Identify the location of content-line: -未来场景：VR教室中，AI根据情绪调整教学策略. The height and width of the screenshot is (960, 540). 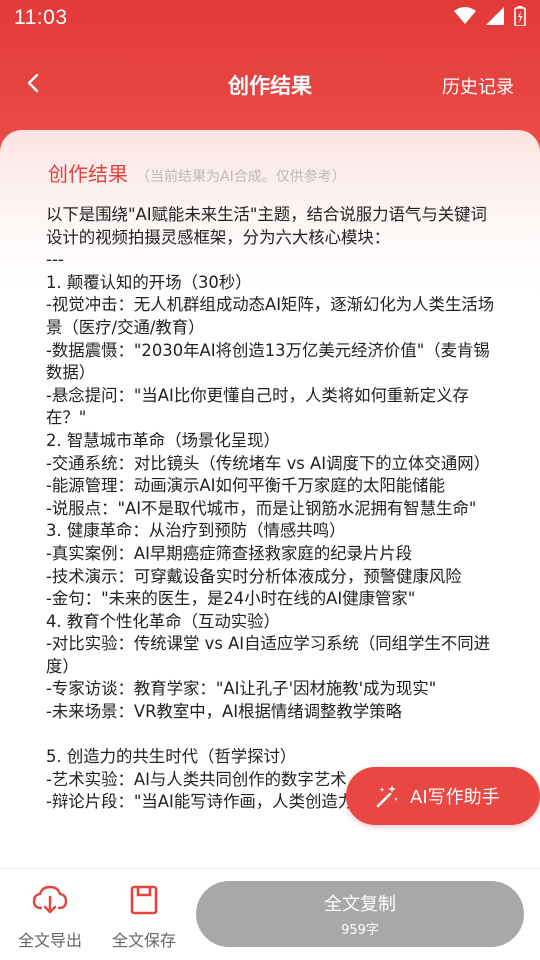
(224, 712).